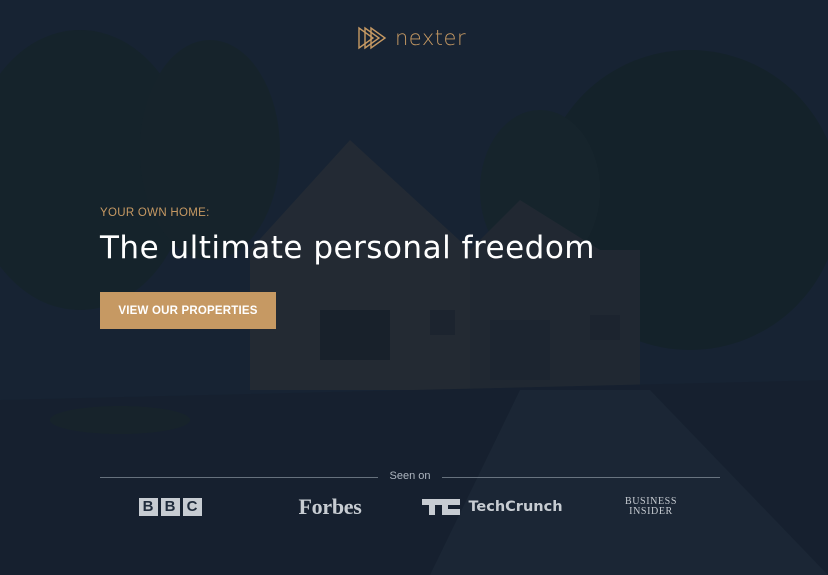  I want to click on techcrunch-logo-text: TechCrunch, so click(515, 507).